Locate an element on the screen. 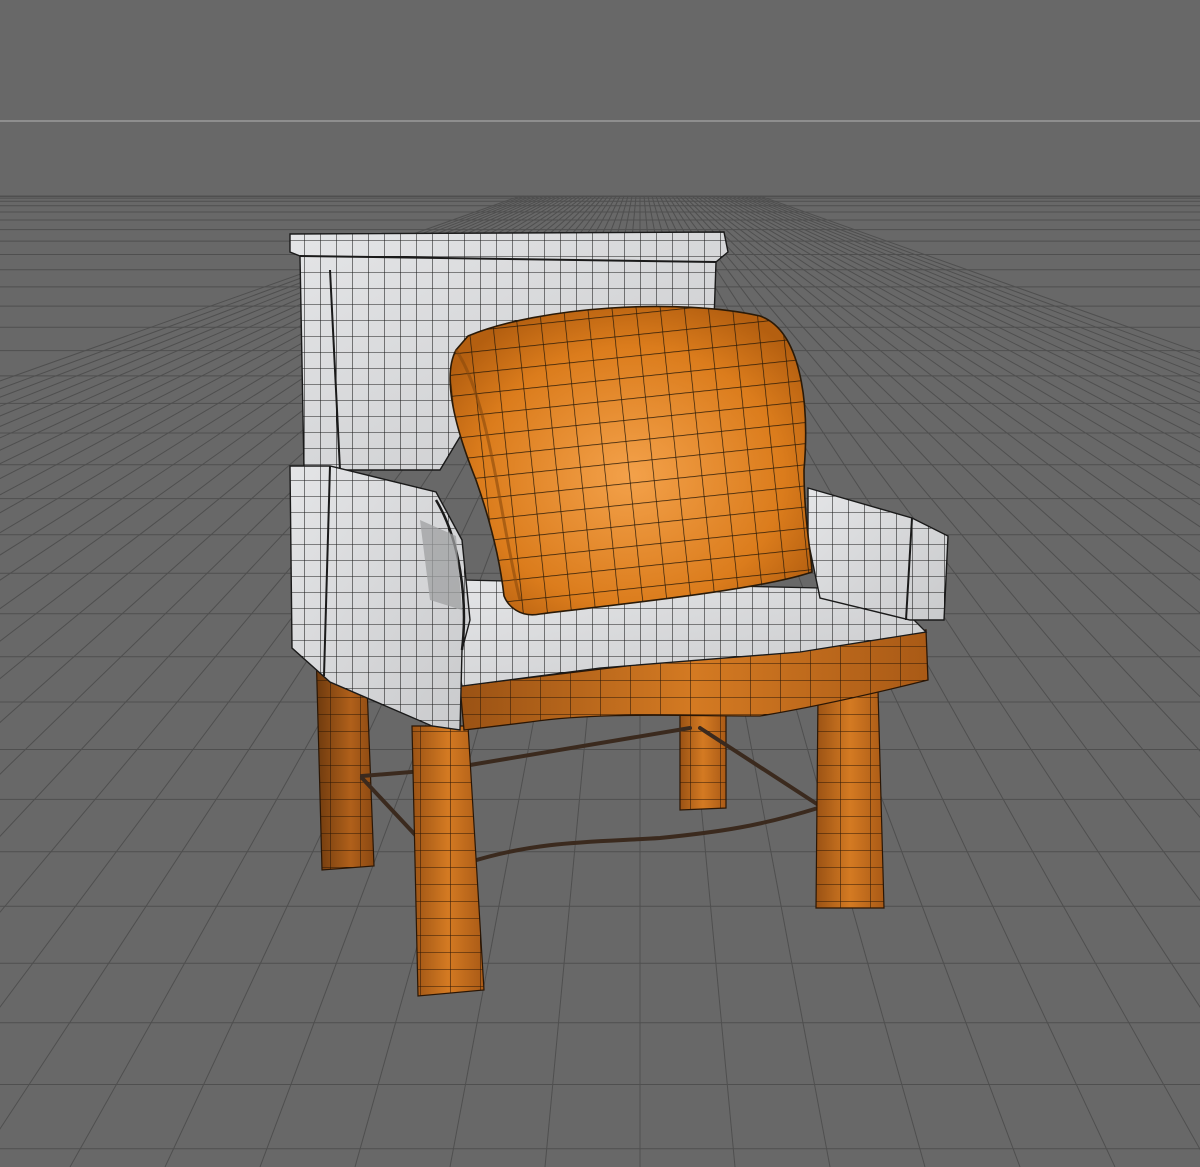  back-pillow is located at coordinates (631, 460).